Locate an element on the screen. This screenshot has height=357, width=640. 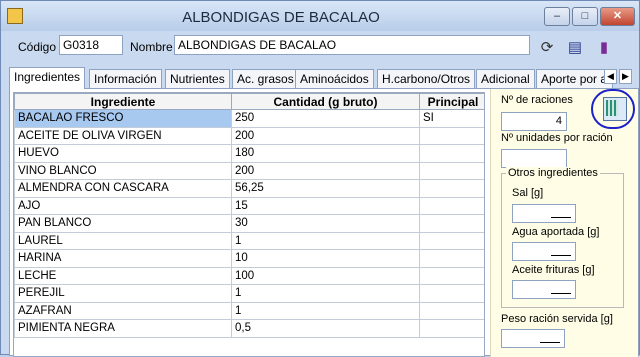
quantity-cell: 15 is located at coordinates (325, 205).